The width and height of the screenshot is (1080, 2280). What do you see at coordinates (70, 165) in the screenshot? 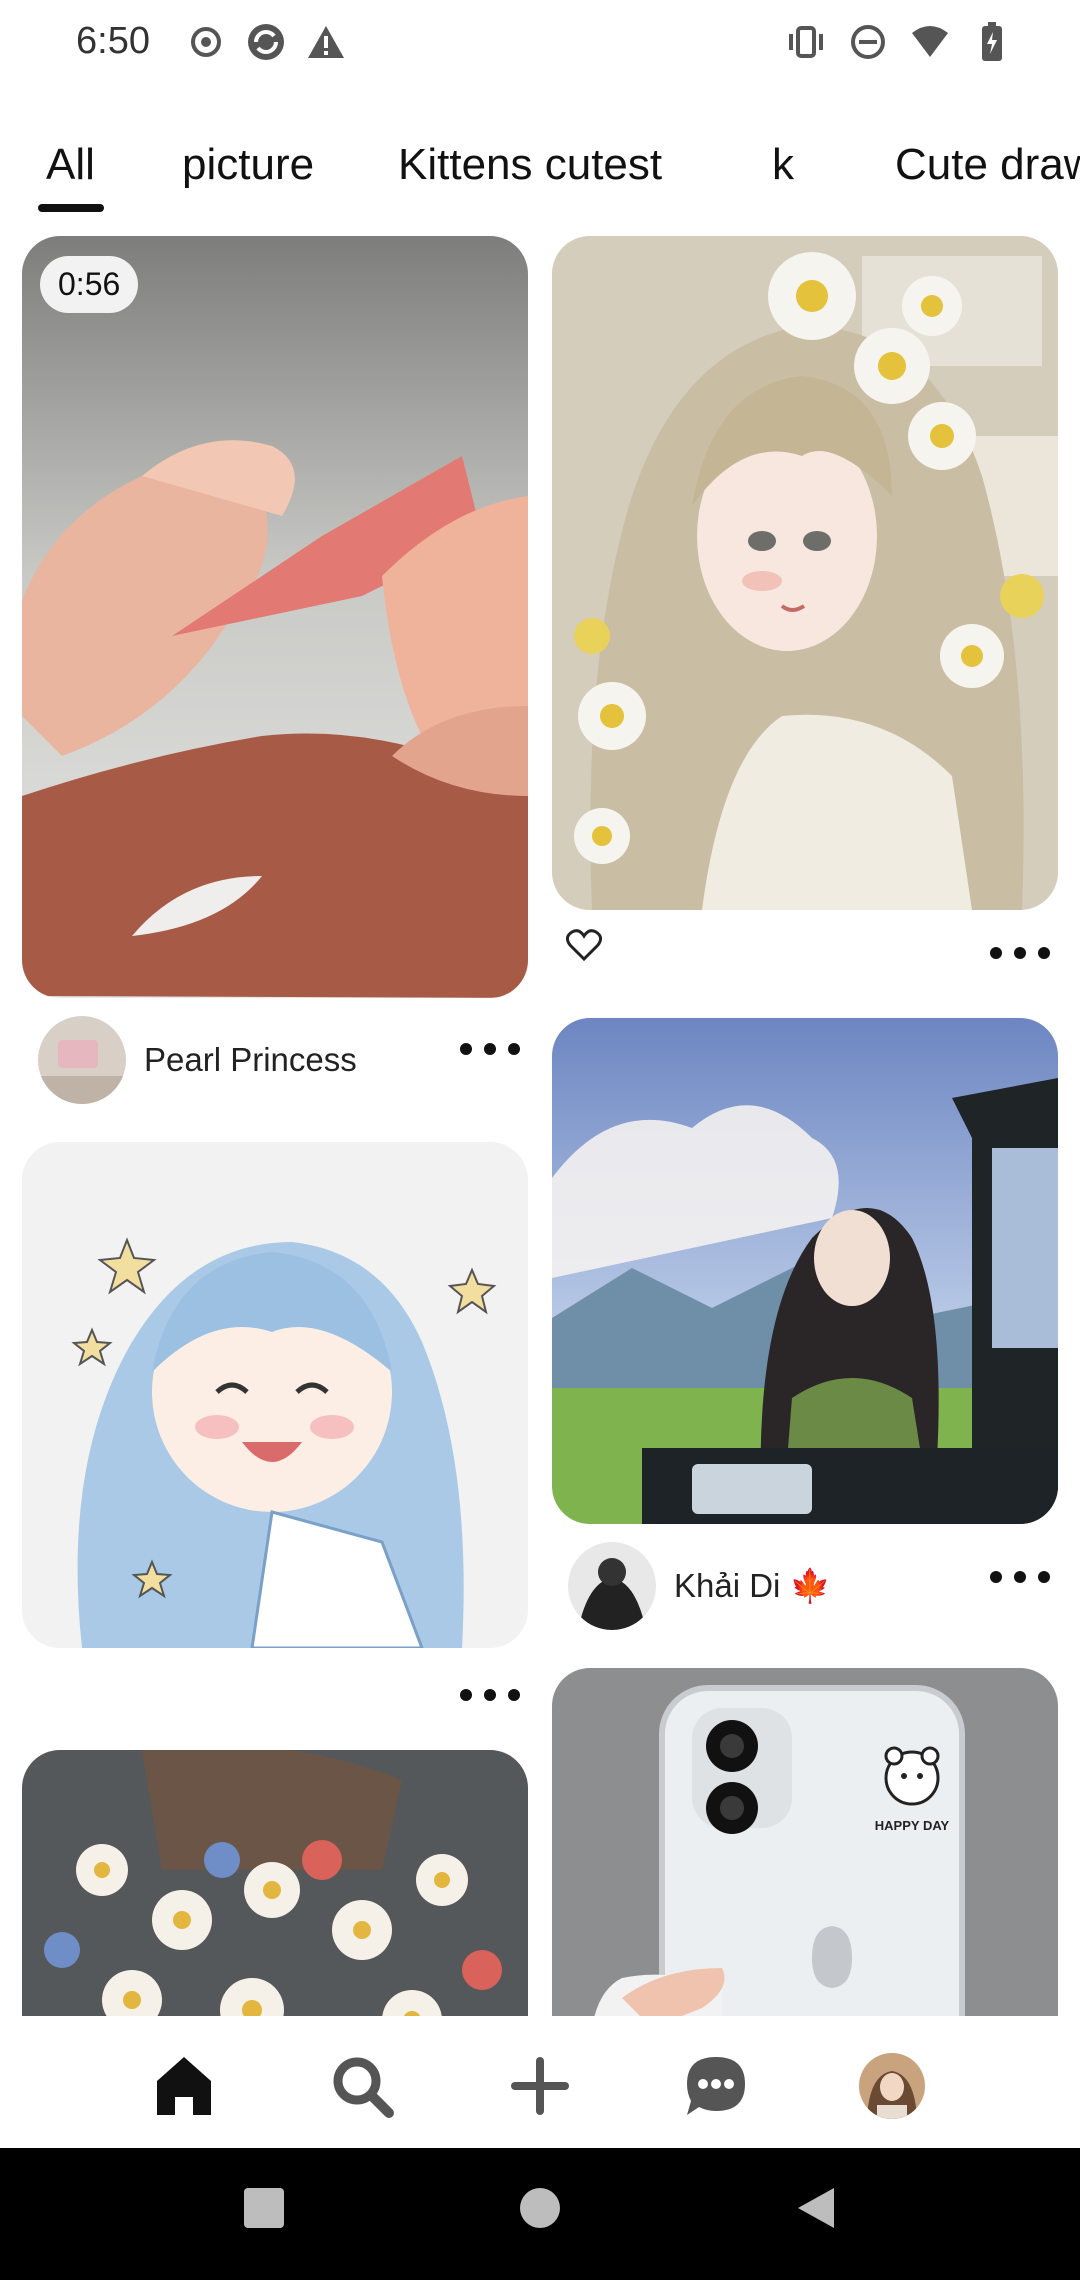
I see `tab-all: All` at bounding box center [70, 165].